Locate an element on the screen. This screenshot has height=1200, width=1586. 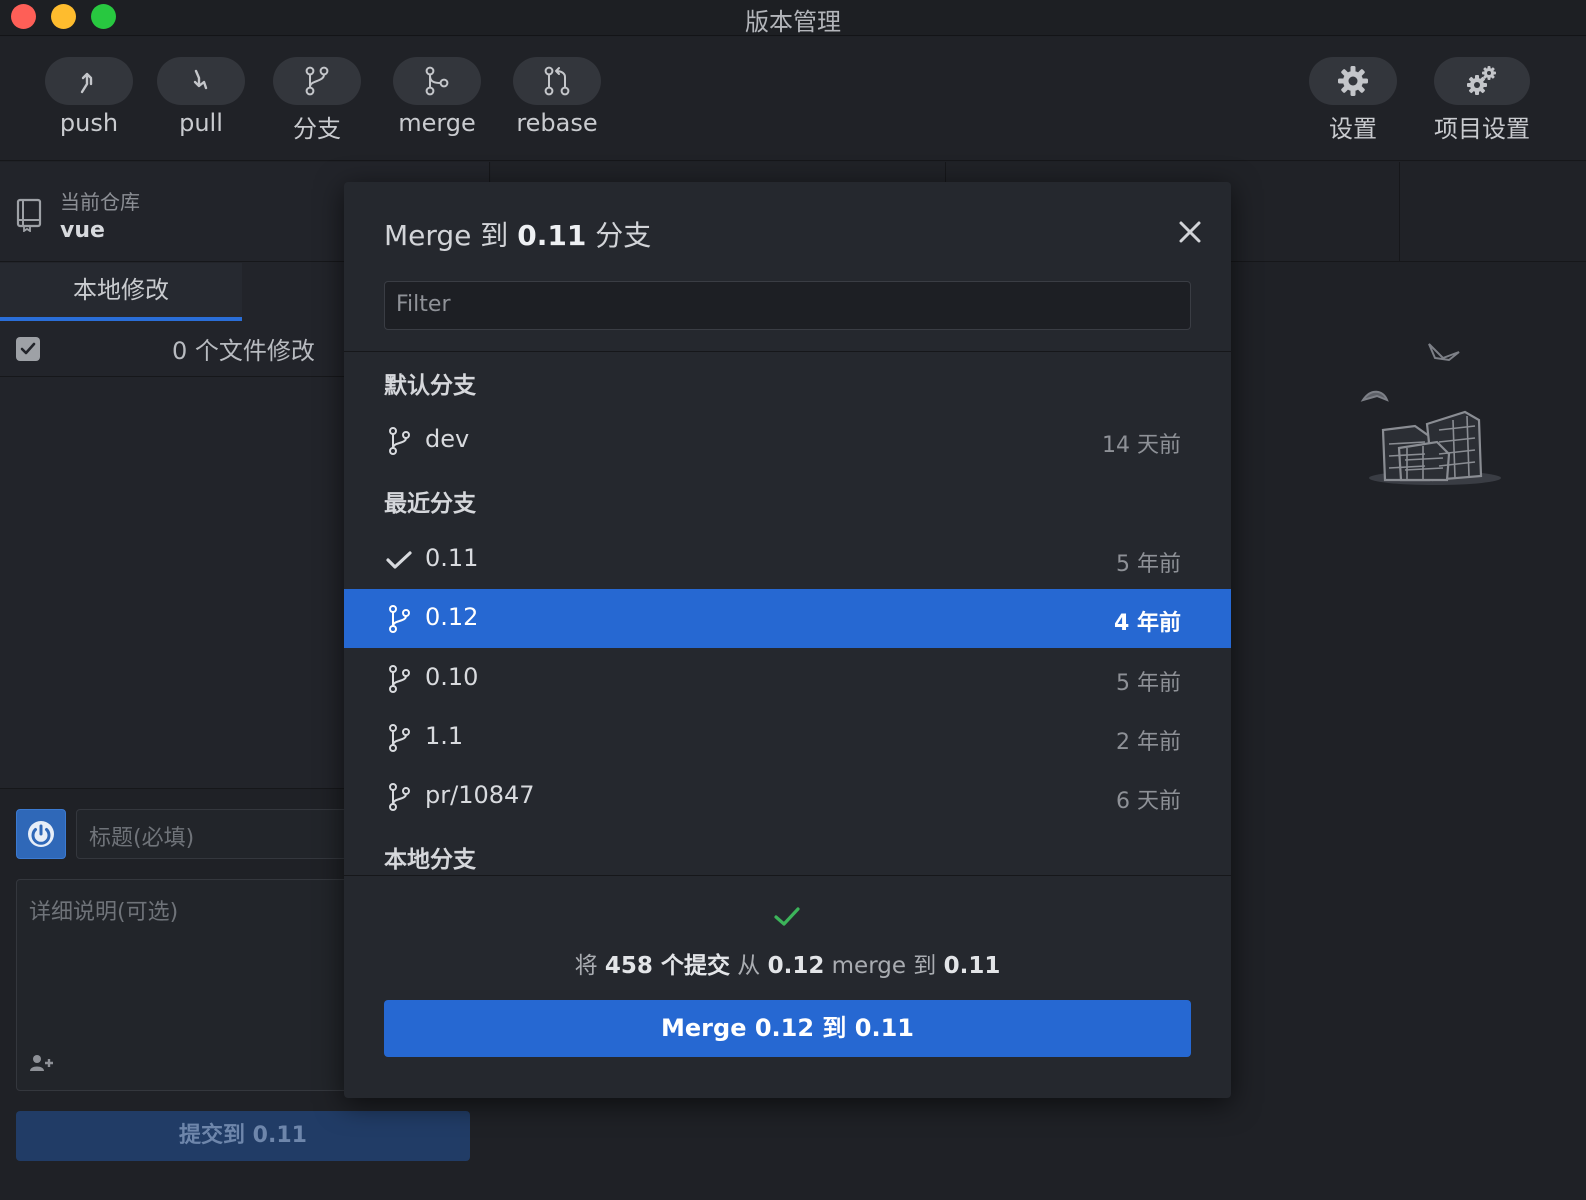
repo-name: vue is located at coordinates (82, 230).